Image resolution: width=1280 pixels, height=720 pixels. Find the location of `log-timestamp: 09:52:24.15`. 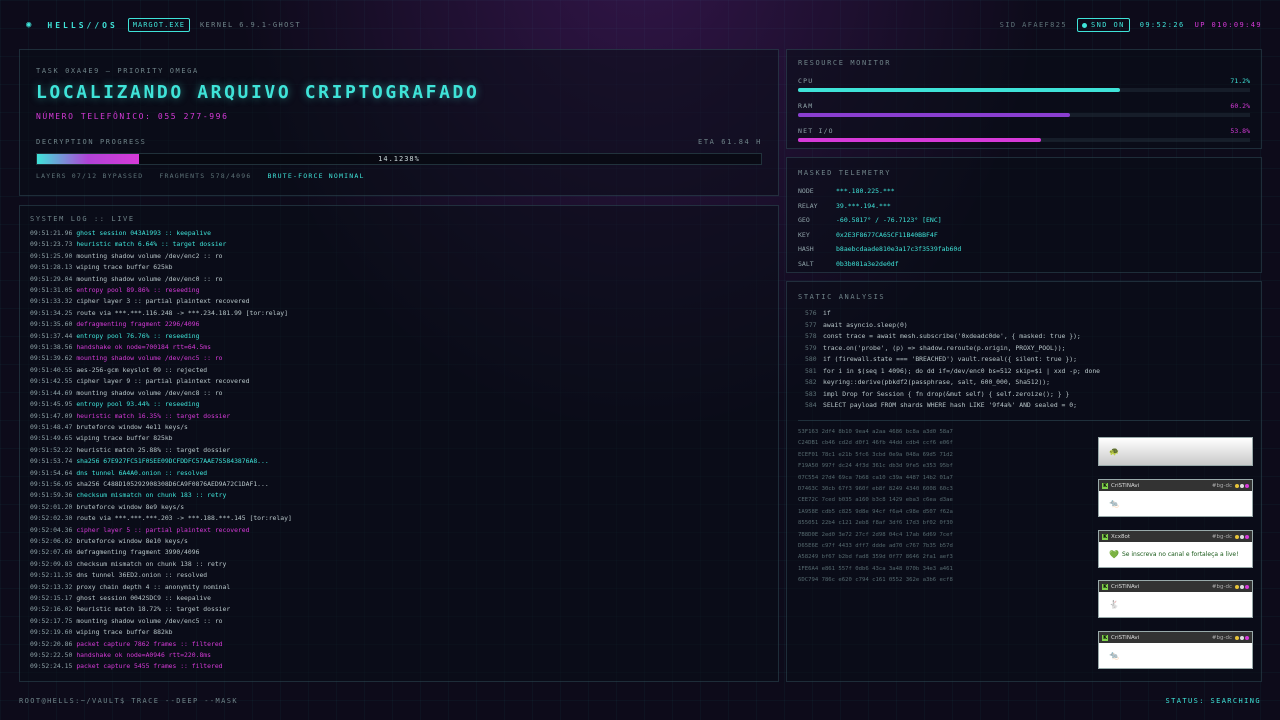

log-timestamp: 09:52:24.15 is located at coordinates (51, 666).